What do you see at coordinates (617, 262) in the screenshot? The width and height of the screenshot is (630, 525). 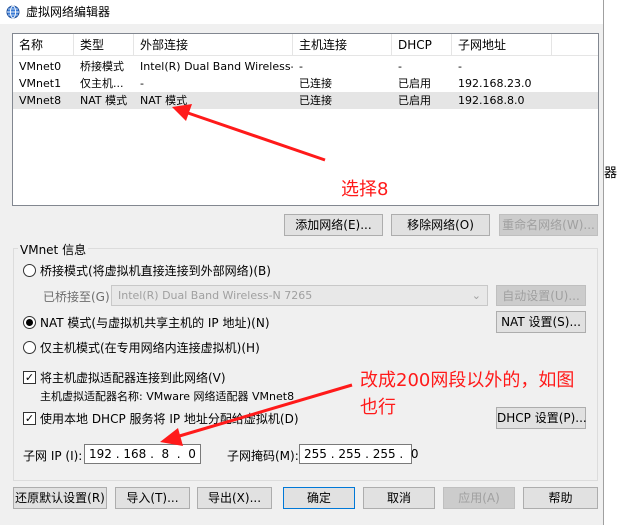 I see `background-window` at bounding box center [617, 262].